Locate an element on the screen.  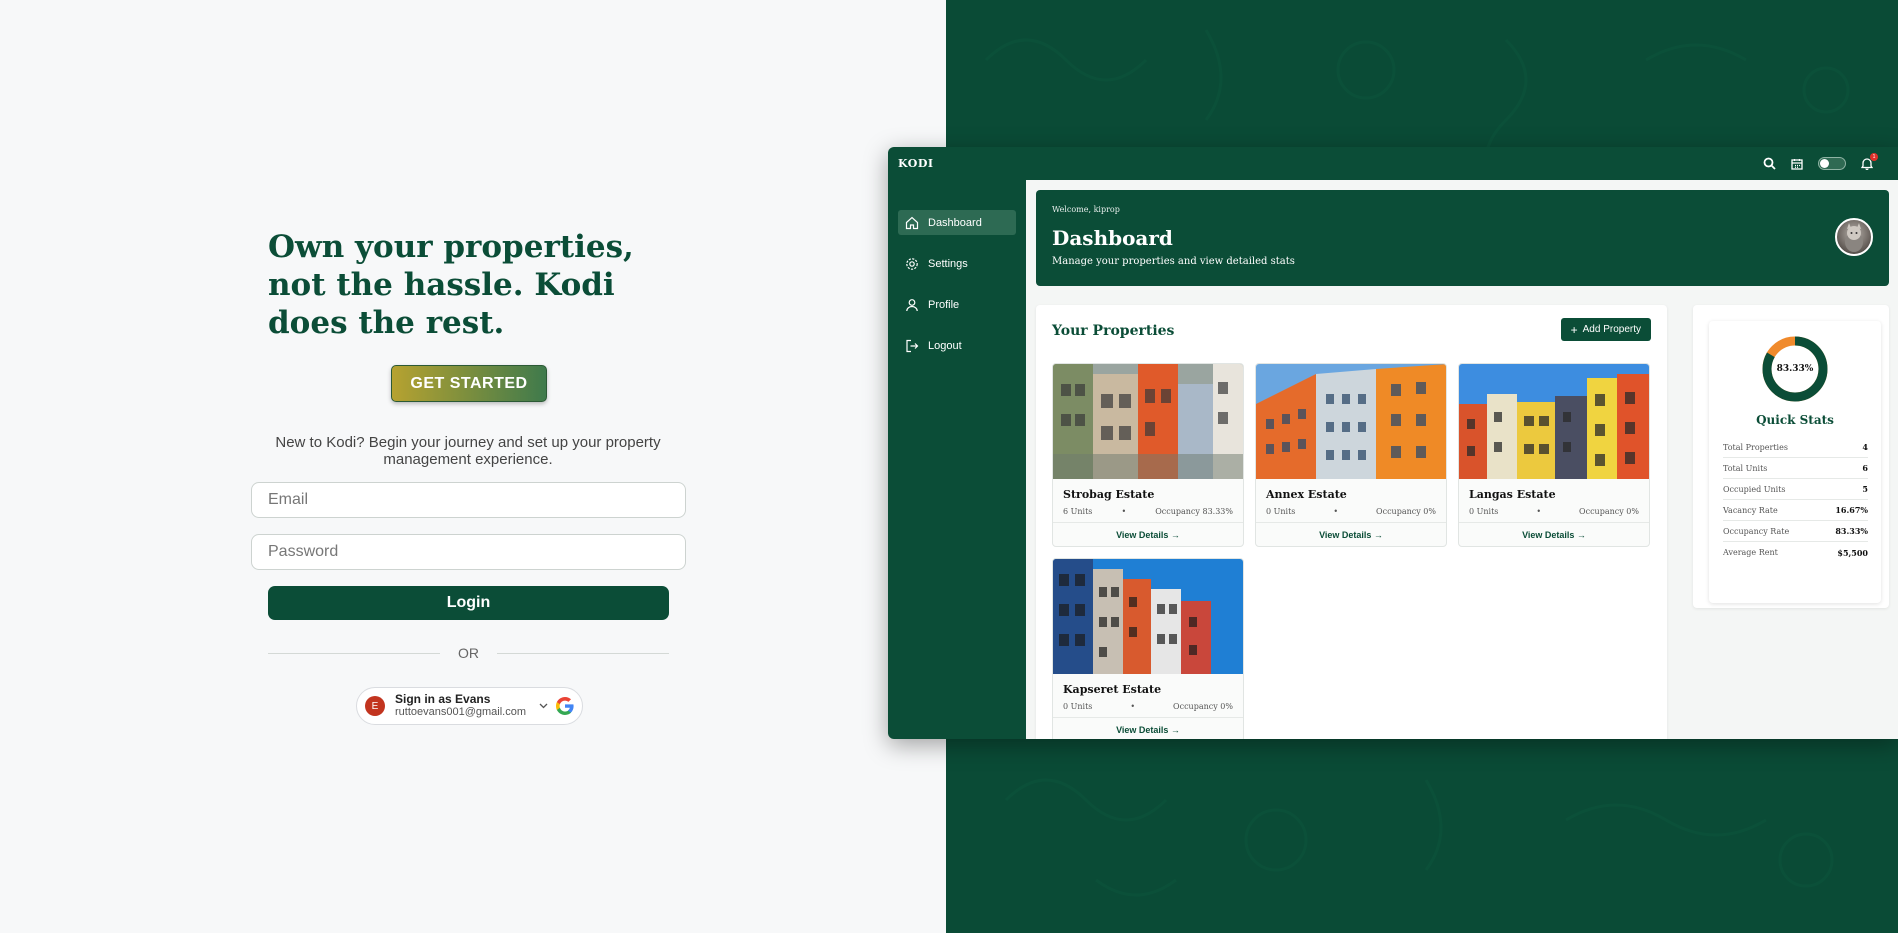
stat-row: Vacancy Rate 16.67% is located at coordinates (1795, 510).